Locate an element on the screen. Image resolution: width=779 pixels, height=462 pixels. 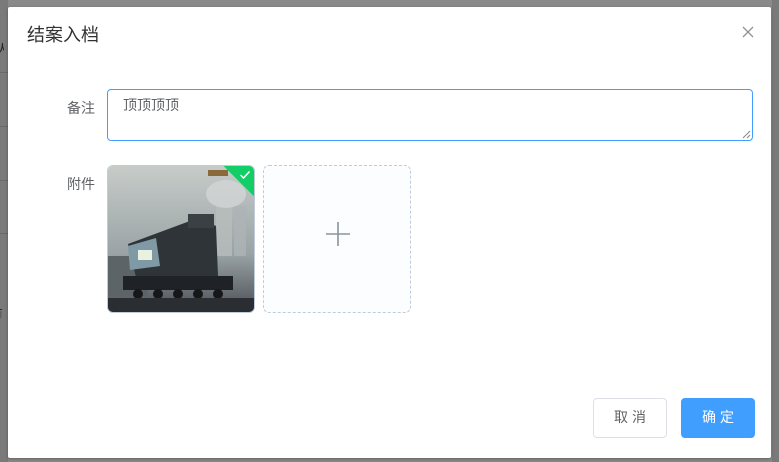
background-page-right is located at coordinates (775, 231).